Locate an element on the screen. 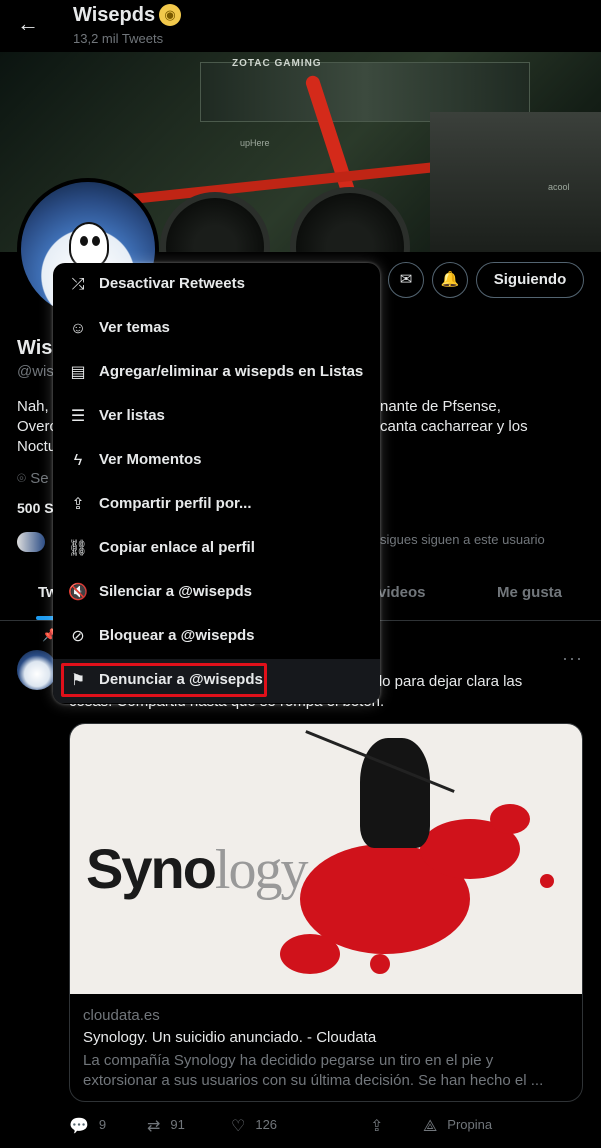 This screenshot has height=1148, width=601. share-button: ⇪ is located at coordinates (381, 1125).